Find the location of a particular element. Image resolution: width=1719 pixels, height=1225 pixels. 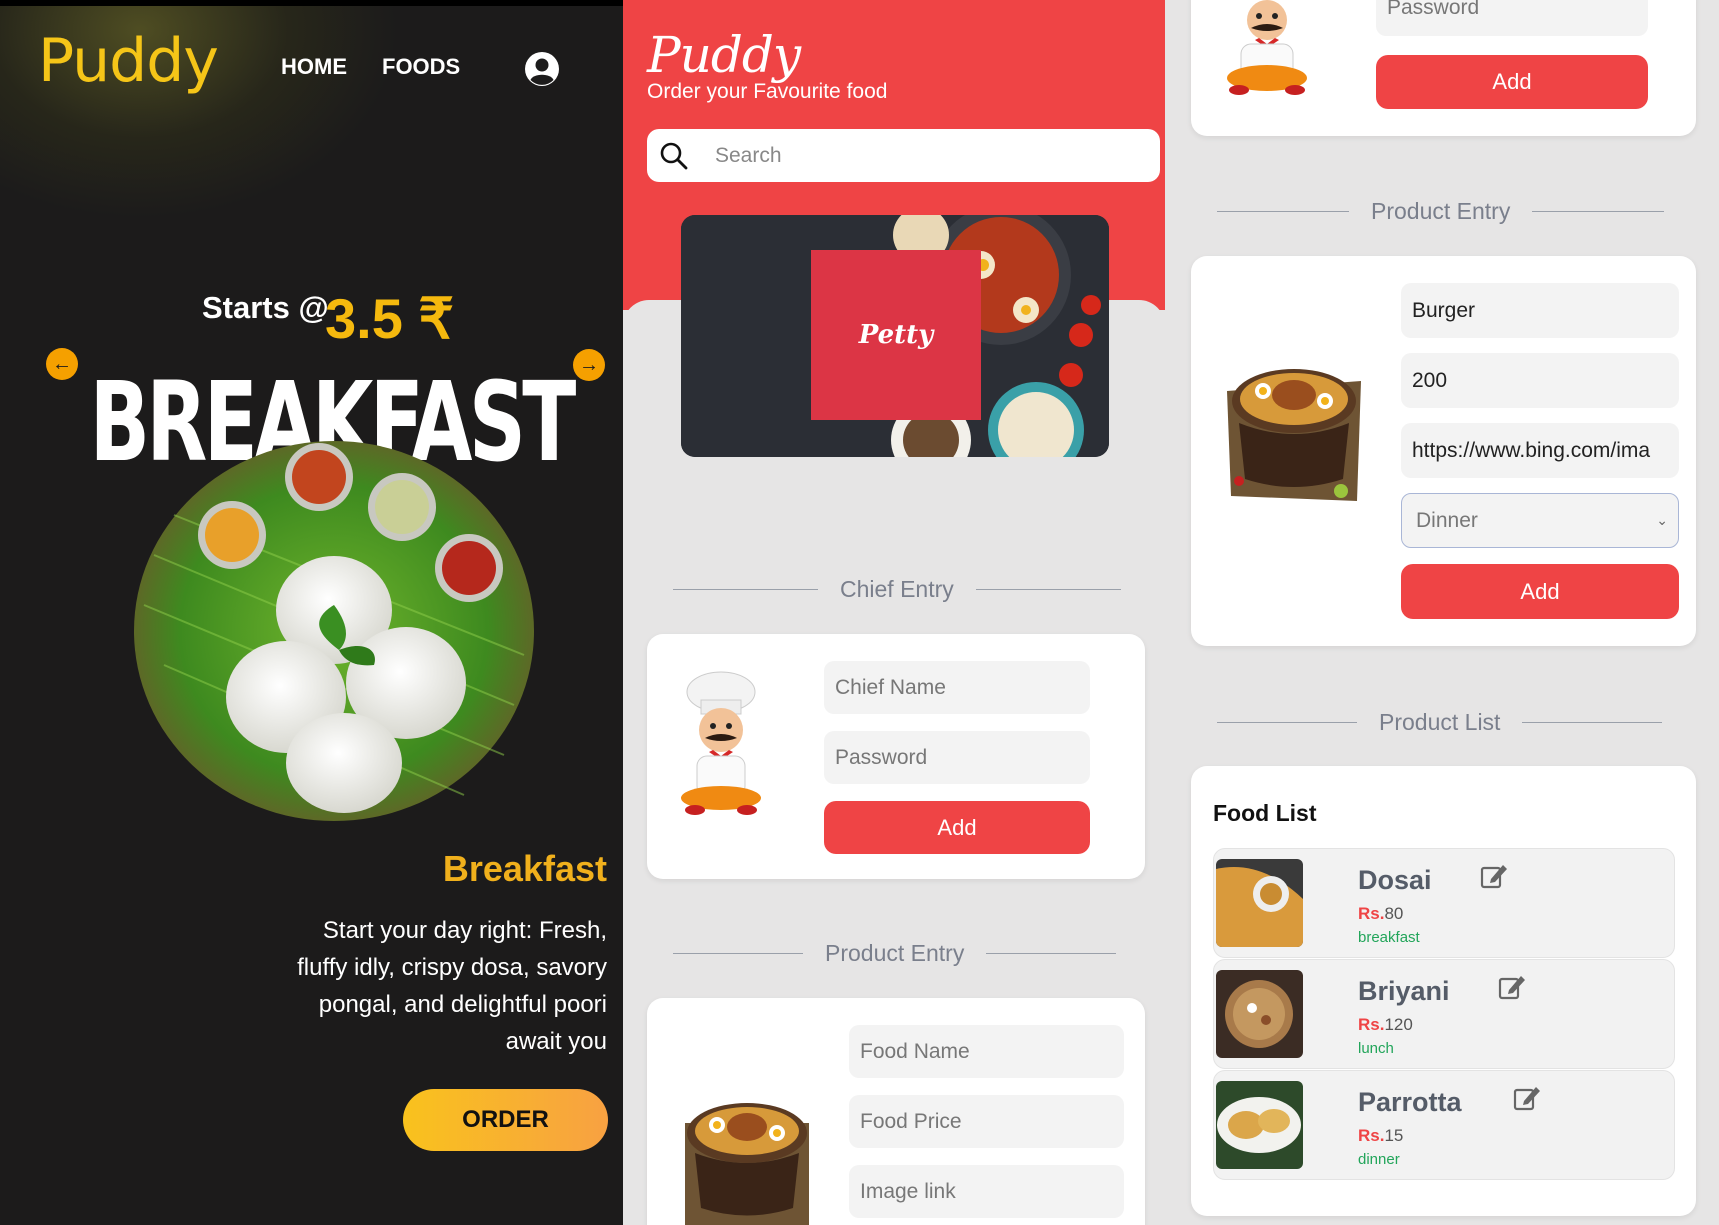

carousel-next-arrow-icon: → is located at coordinates (589, 365).